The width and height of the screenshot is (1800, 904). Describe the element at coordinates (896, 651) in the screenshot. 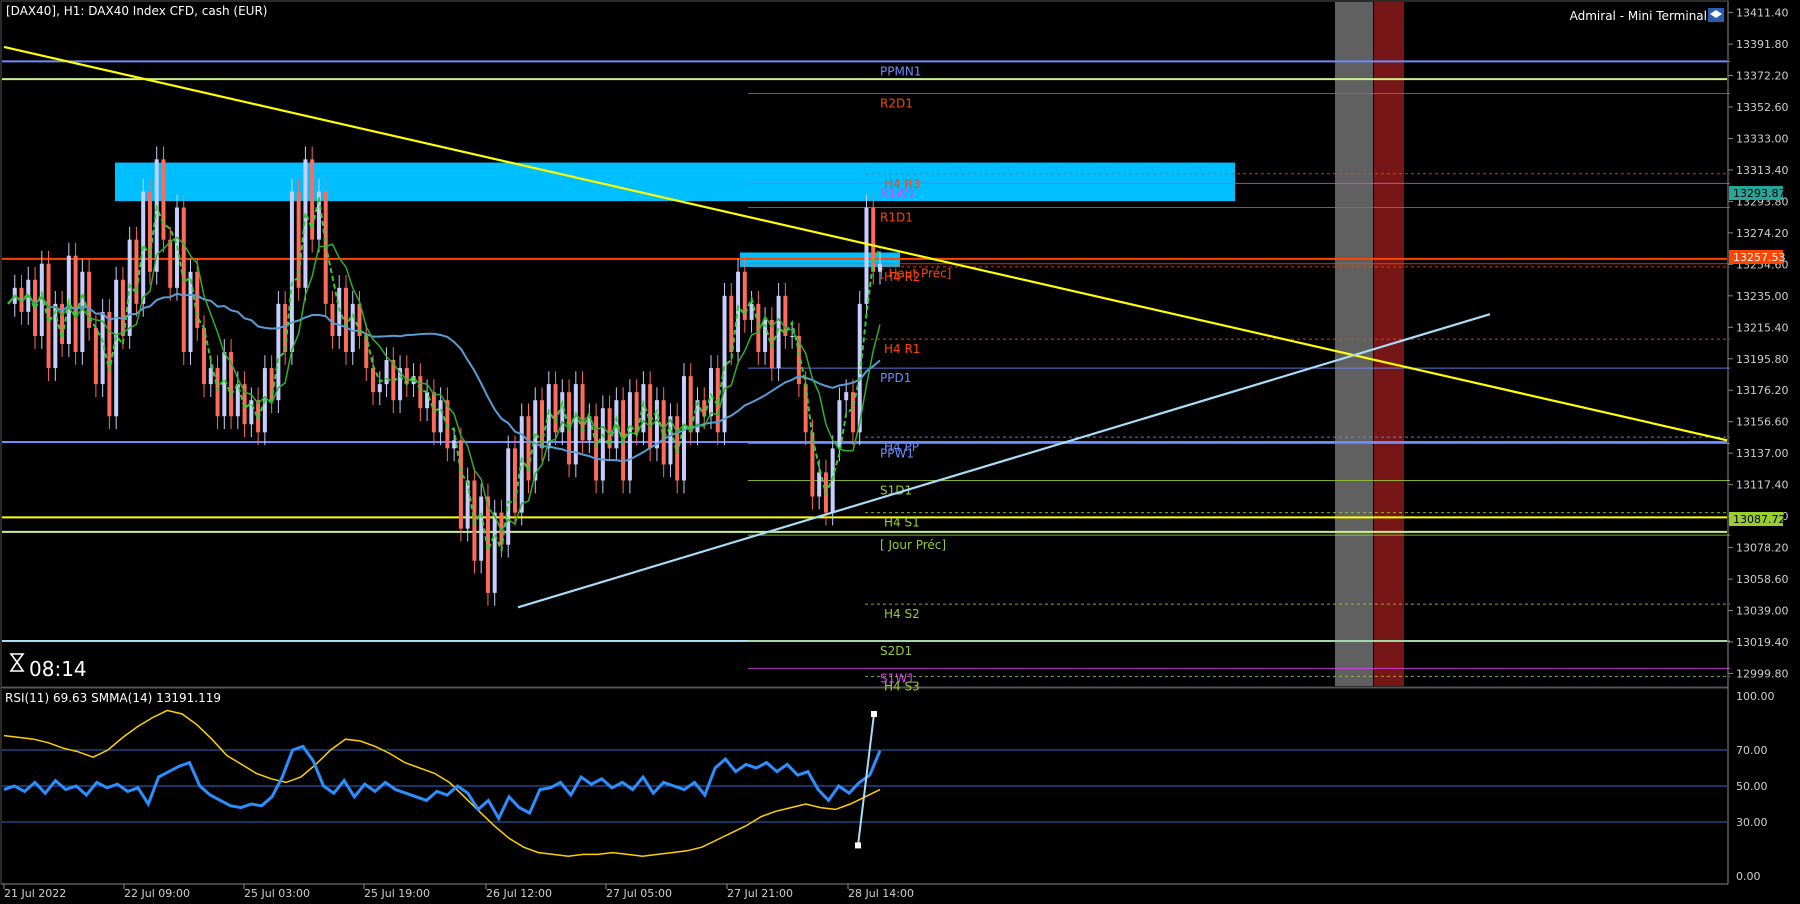

I see `pivot-label: S2D1` at that location.